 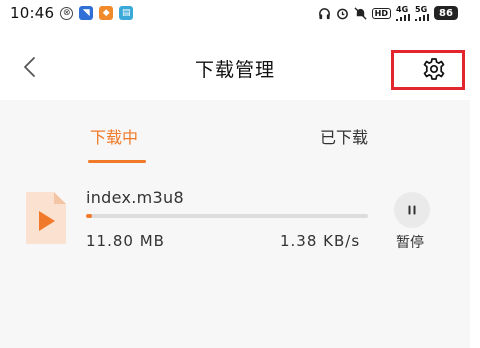 I want to click on pause-icon, so click(x=412, y=210).